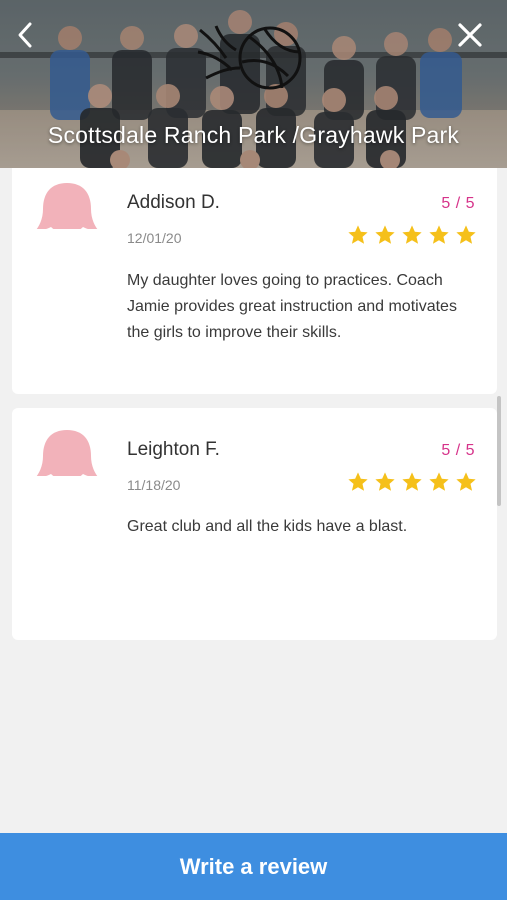 This screenshot has height=900, width=507. I want to click on close-icon, so click(470, 35).